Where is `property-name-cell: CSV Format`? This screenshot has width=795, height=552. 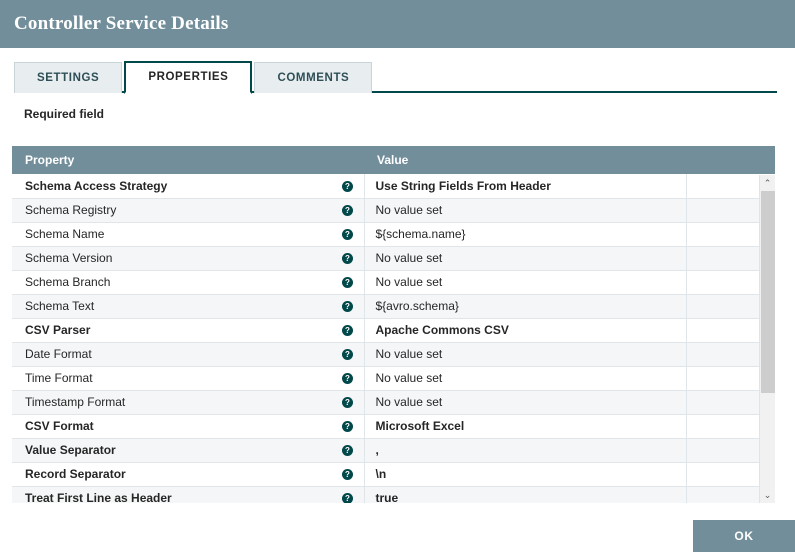 property-name-cell: CSV Format is located at coordinates (177, 426).